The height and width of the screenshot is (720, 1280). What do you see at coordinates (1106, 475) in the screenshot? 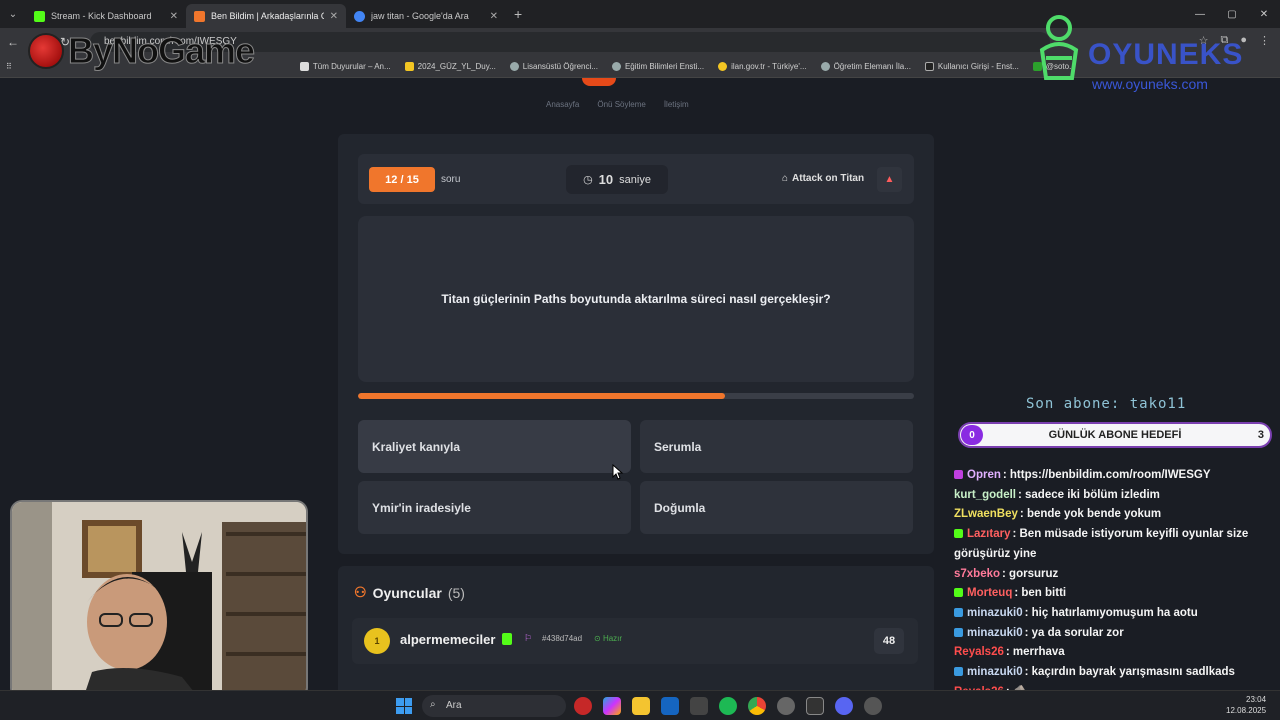
I see `chat-text: : https://benbildim.com/room/IWESGY` at bounding box center [1106, 475].